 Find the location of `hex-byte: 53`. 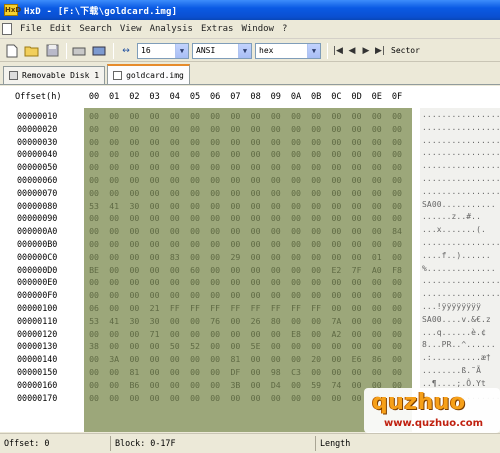

hex-byte: 53 is located at coordinates (94, 206).